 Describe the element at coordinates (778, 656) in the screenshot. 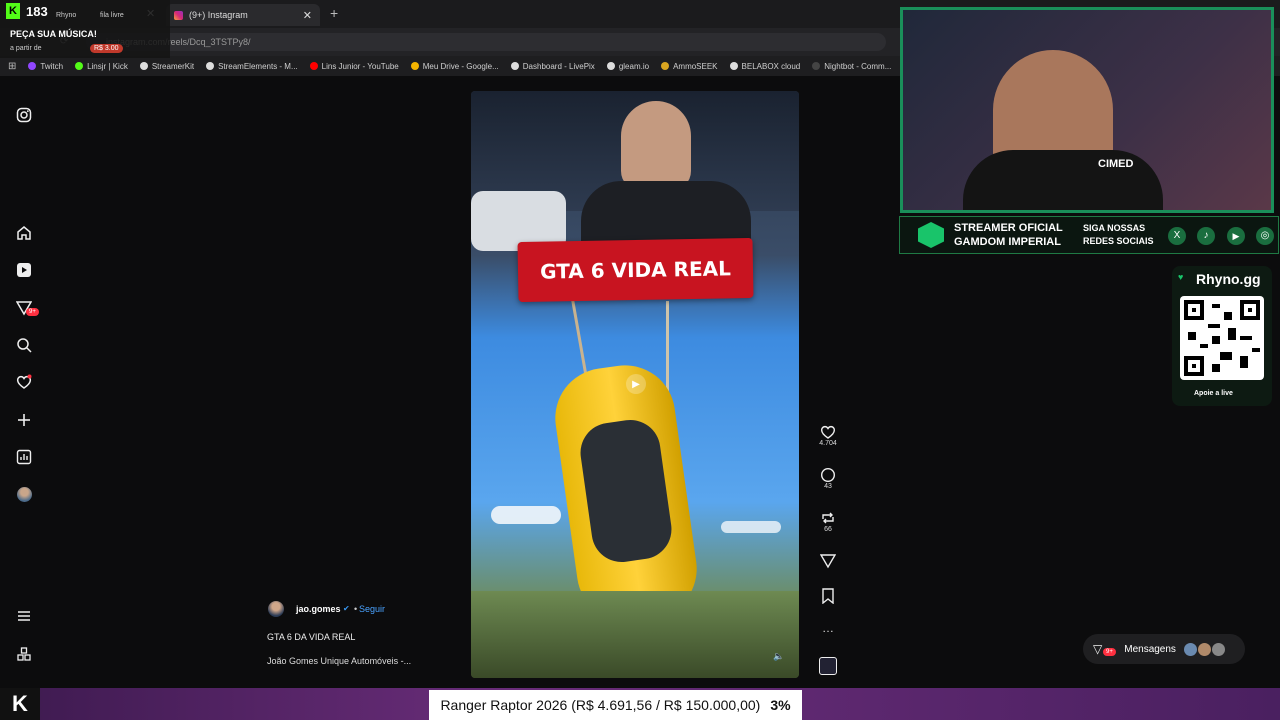

I see `mute-icon: 🔈` at that location.